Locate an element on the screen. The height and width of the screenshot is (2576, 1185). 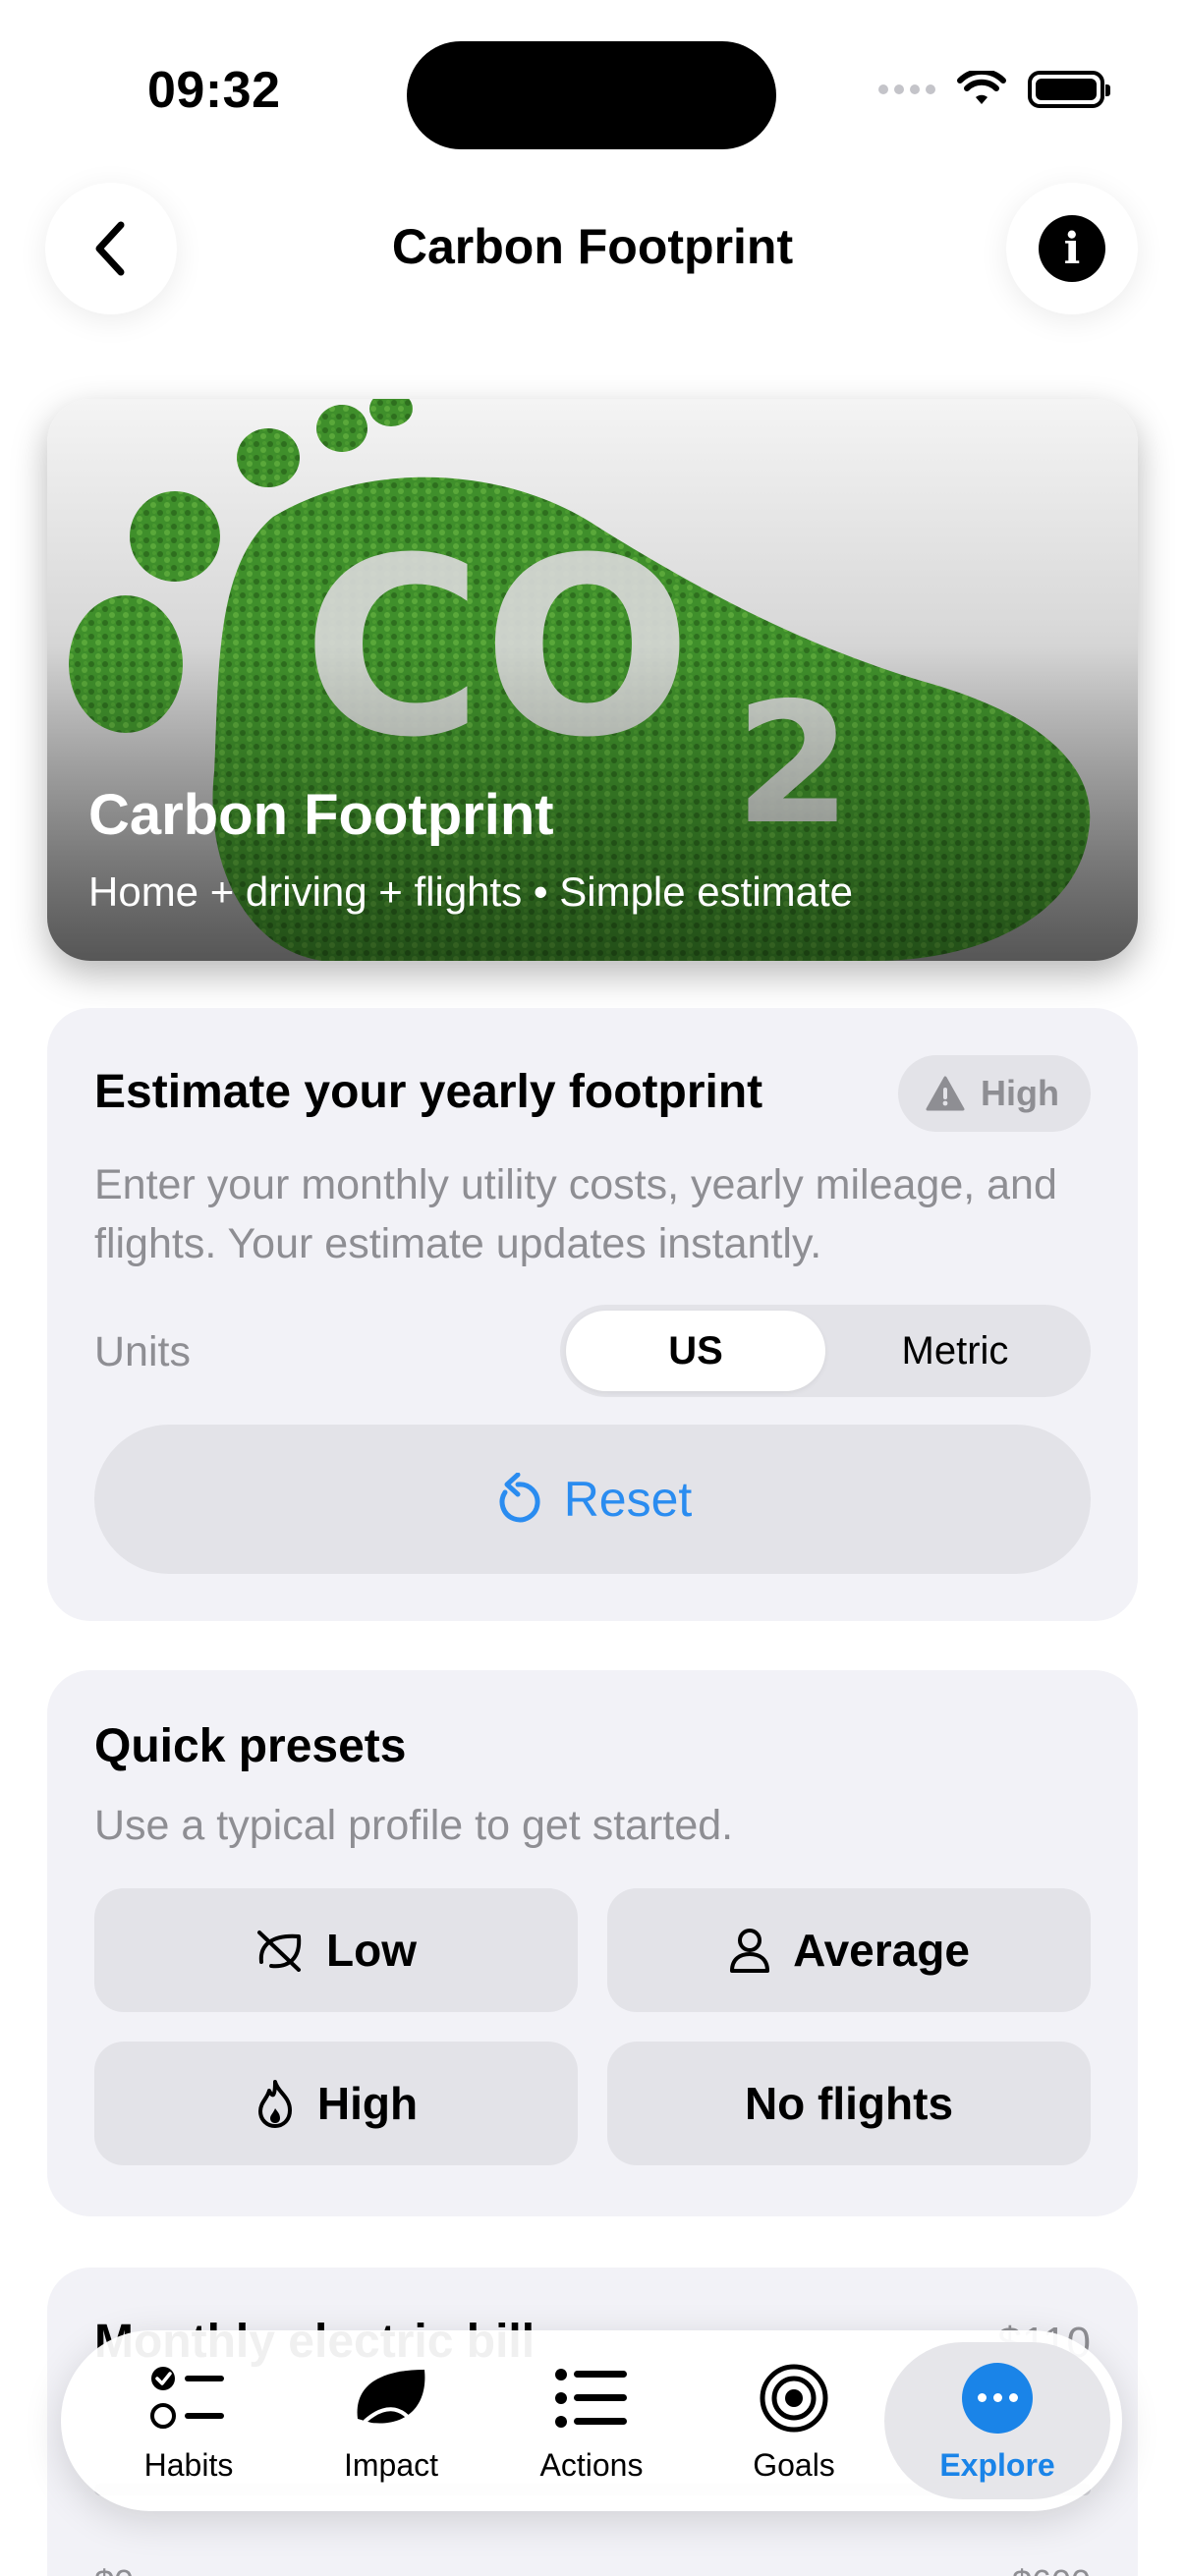
flame-icon is located at coordinates (275, 2104).